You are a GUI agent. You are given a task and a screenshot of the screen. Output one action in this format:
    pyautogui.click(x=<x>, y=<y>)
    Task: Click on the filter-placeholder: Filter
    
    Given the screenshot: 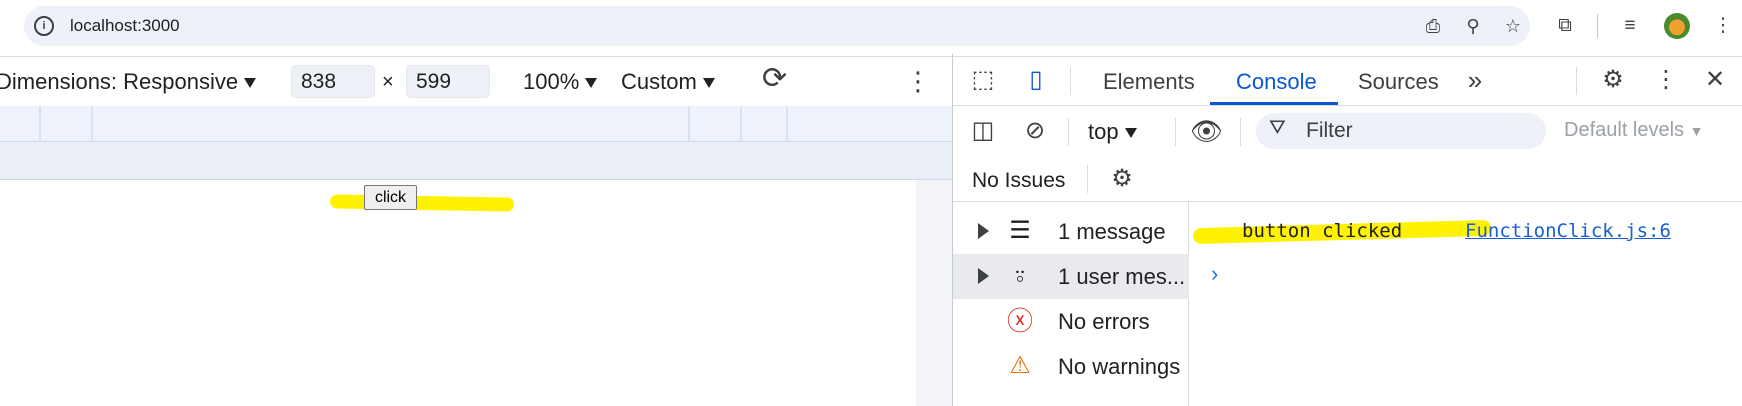 What is the action you would take?
    pyautogui.click(x=1329, y=130)
    